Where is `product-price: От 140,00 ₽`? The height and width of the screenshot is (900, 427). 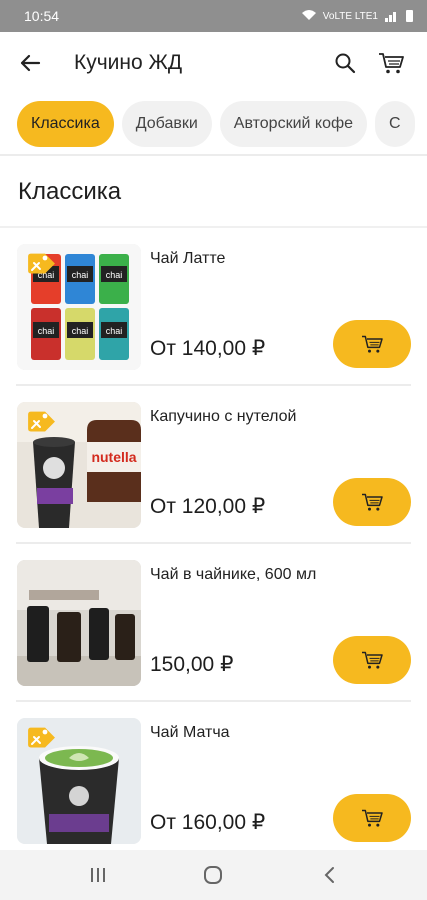
product-price: От 140,00 ₽ is located at coordinates (208, 348).